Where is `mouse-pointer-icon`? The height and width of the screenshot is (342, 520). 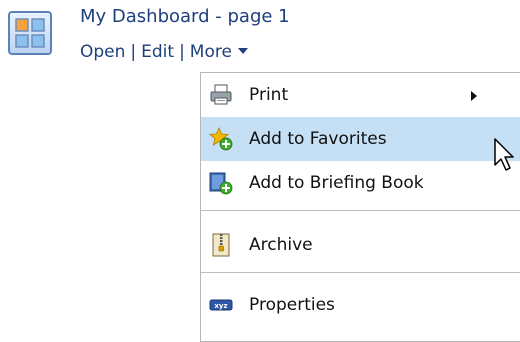 mouse-pointer-icon is located at coordinates (504, 154).